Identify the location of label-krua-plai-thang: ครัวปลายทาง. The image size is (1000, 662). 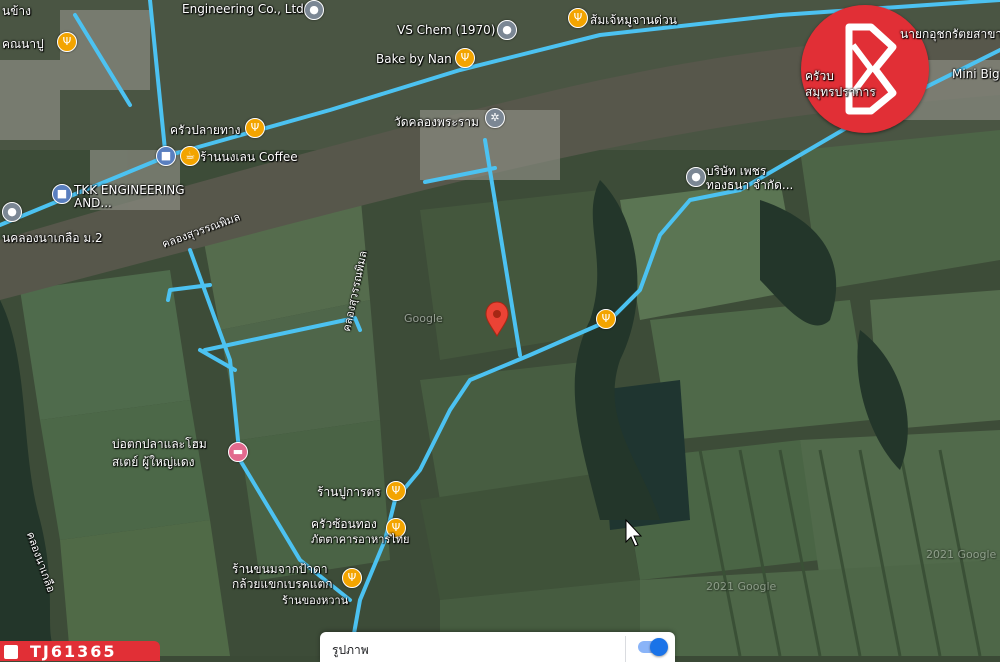
(205, 130).